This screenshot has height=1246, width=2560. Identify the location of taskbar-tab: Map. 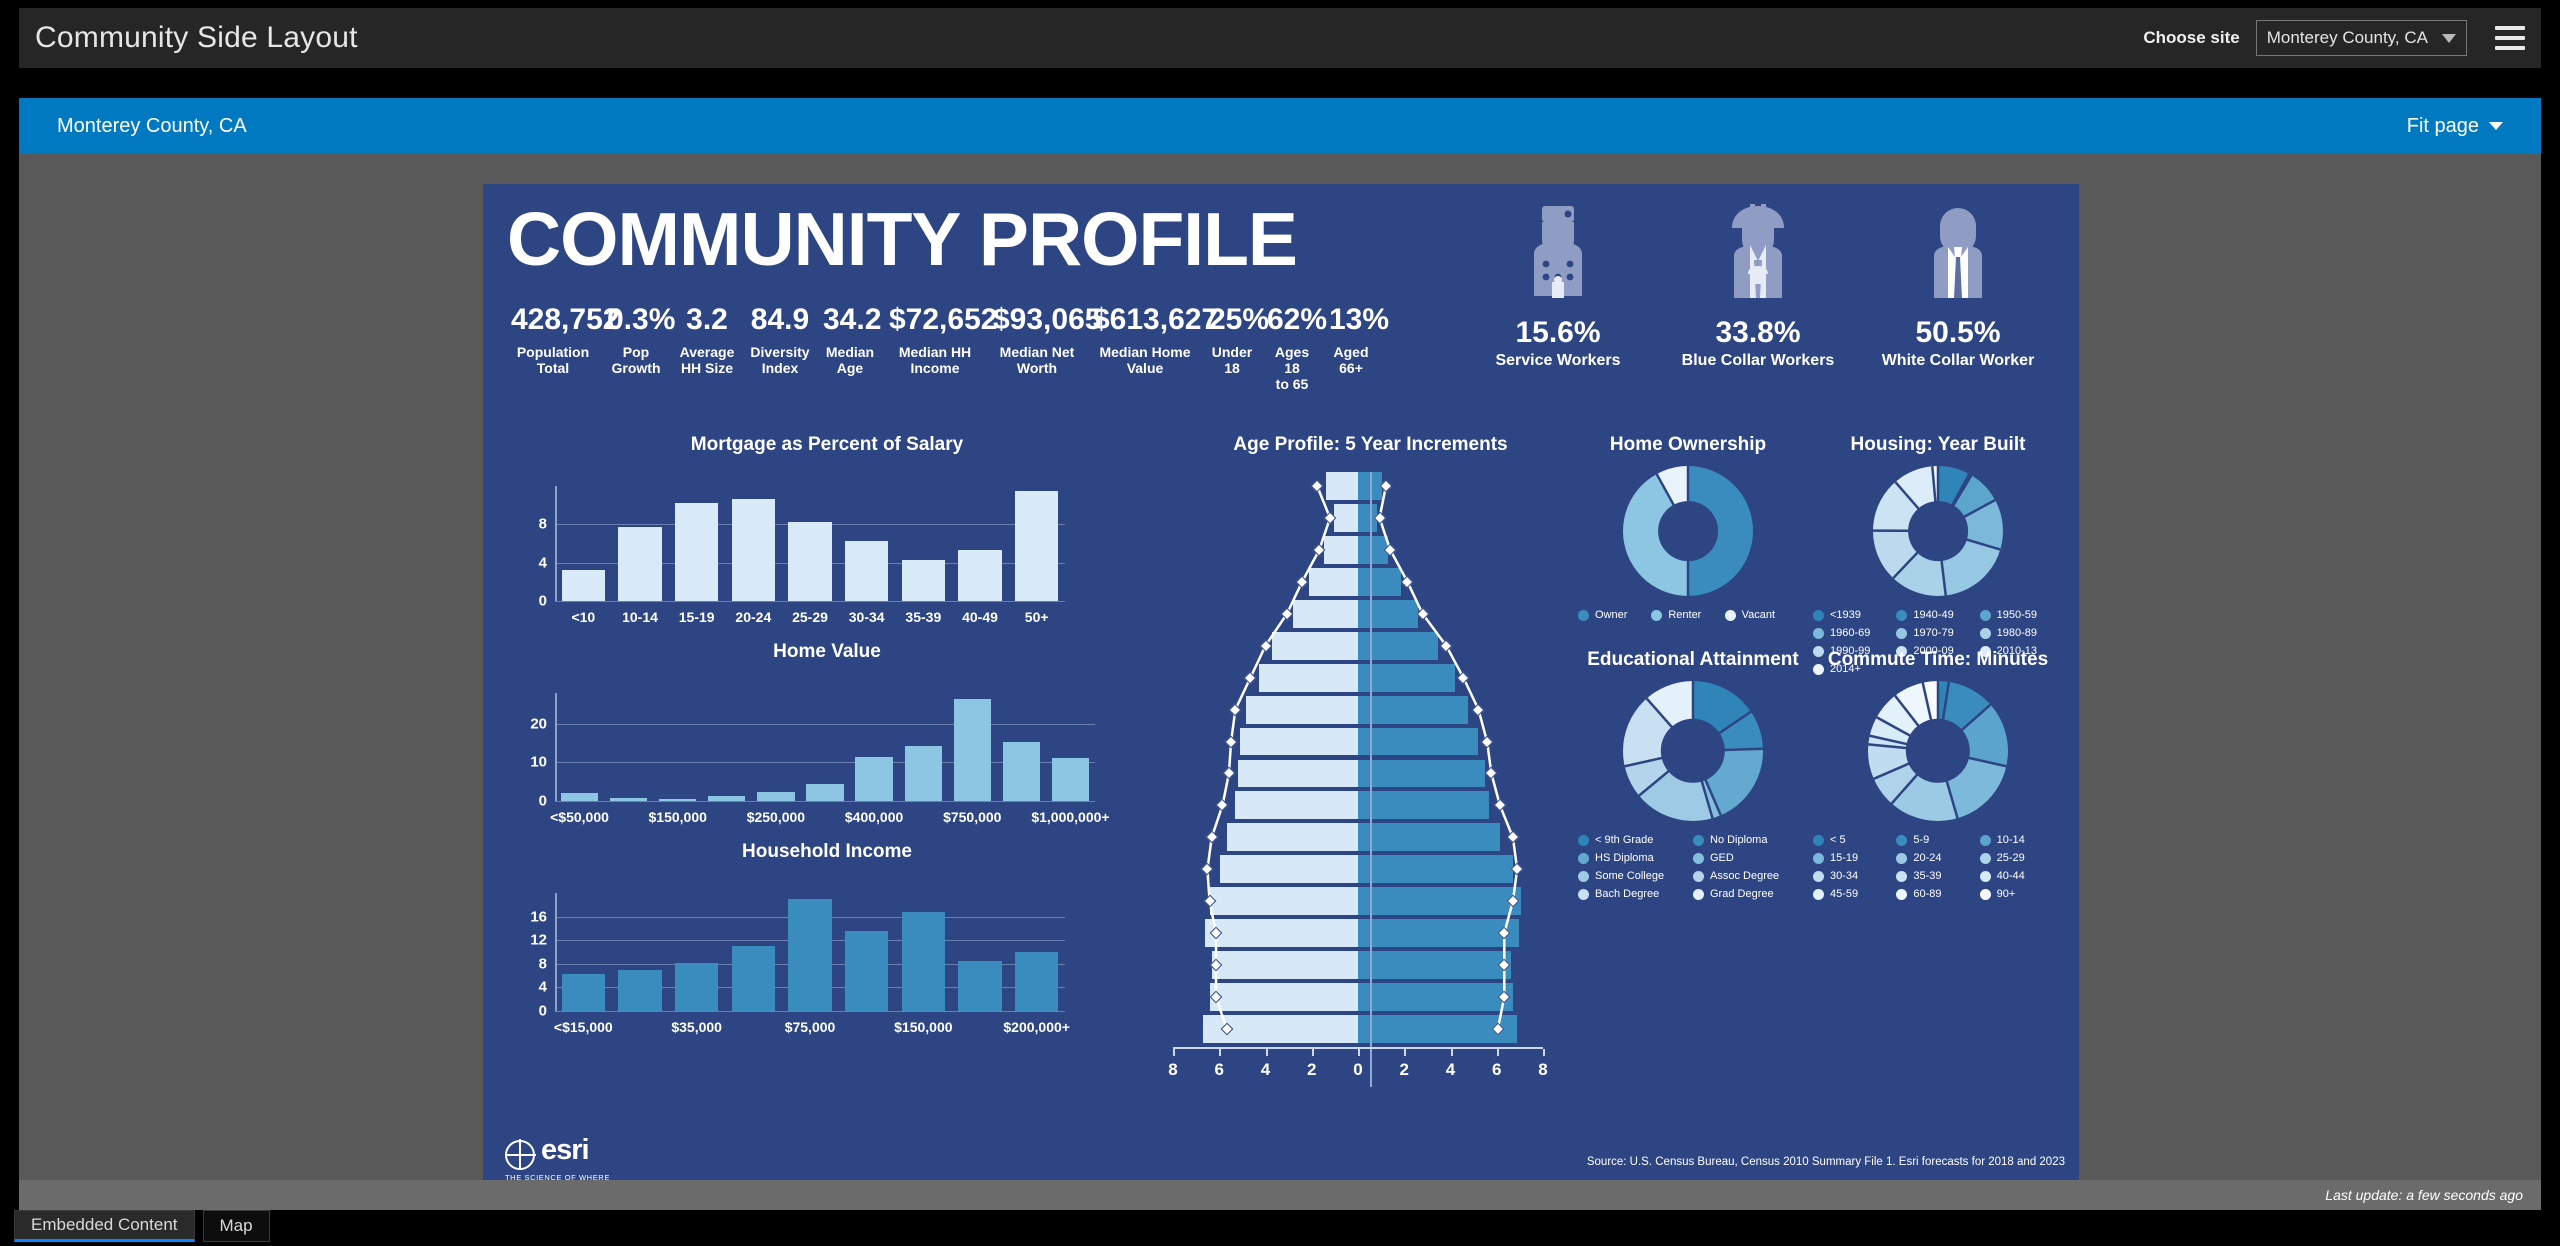
(236, 1226).